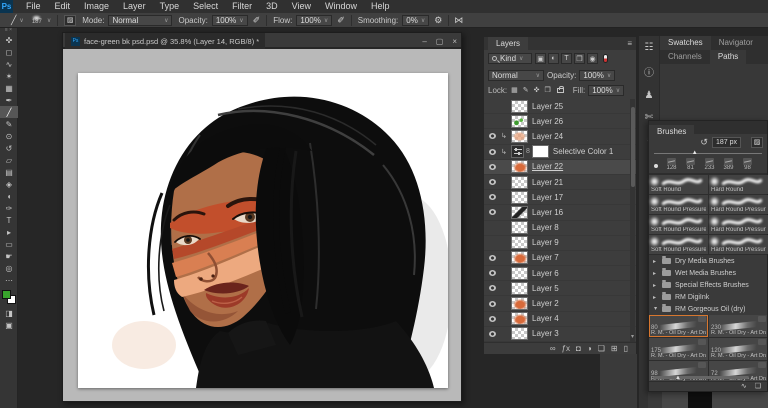 The width and height of the screenshot is (768, 408). Describe the element at coordinates (738, 326) in the screenshot. I see `brush-preset-tile: 230 R. M. - Oil Dry - Art Draft Ha..` at that location.